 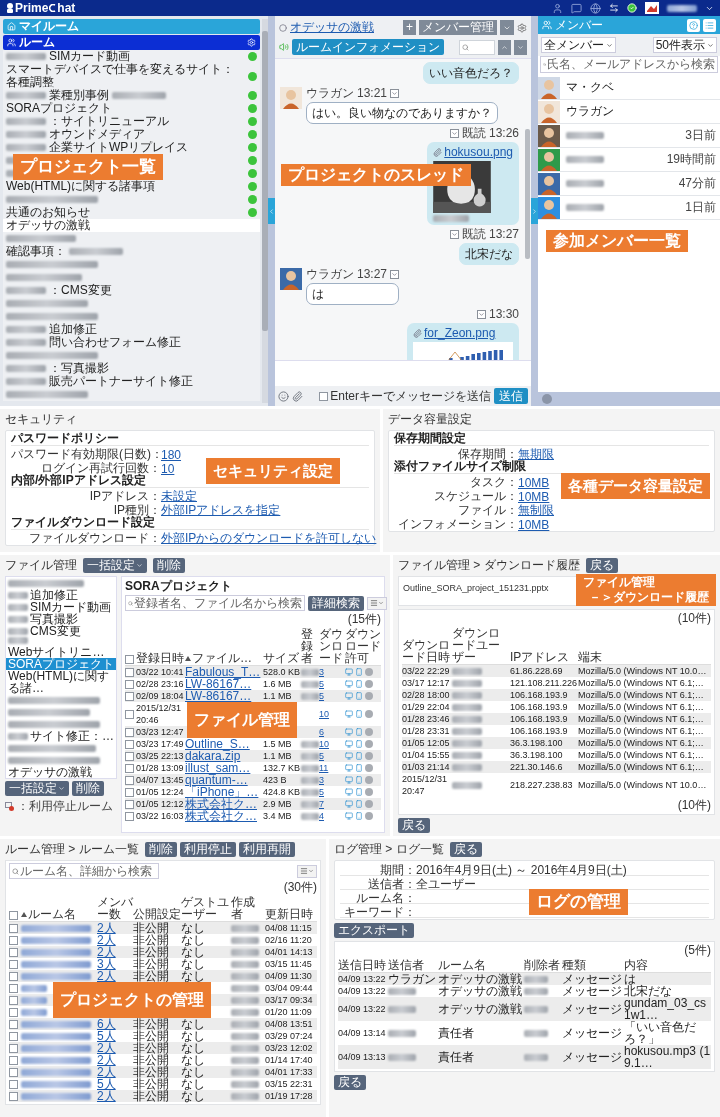 I want to click on column-header: 削除者, so click(x=542, y=965).